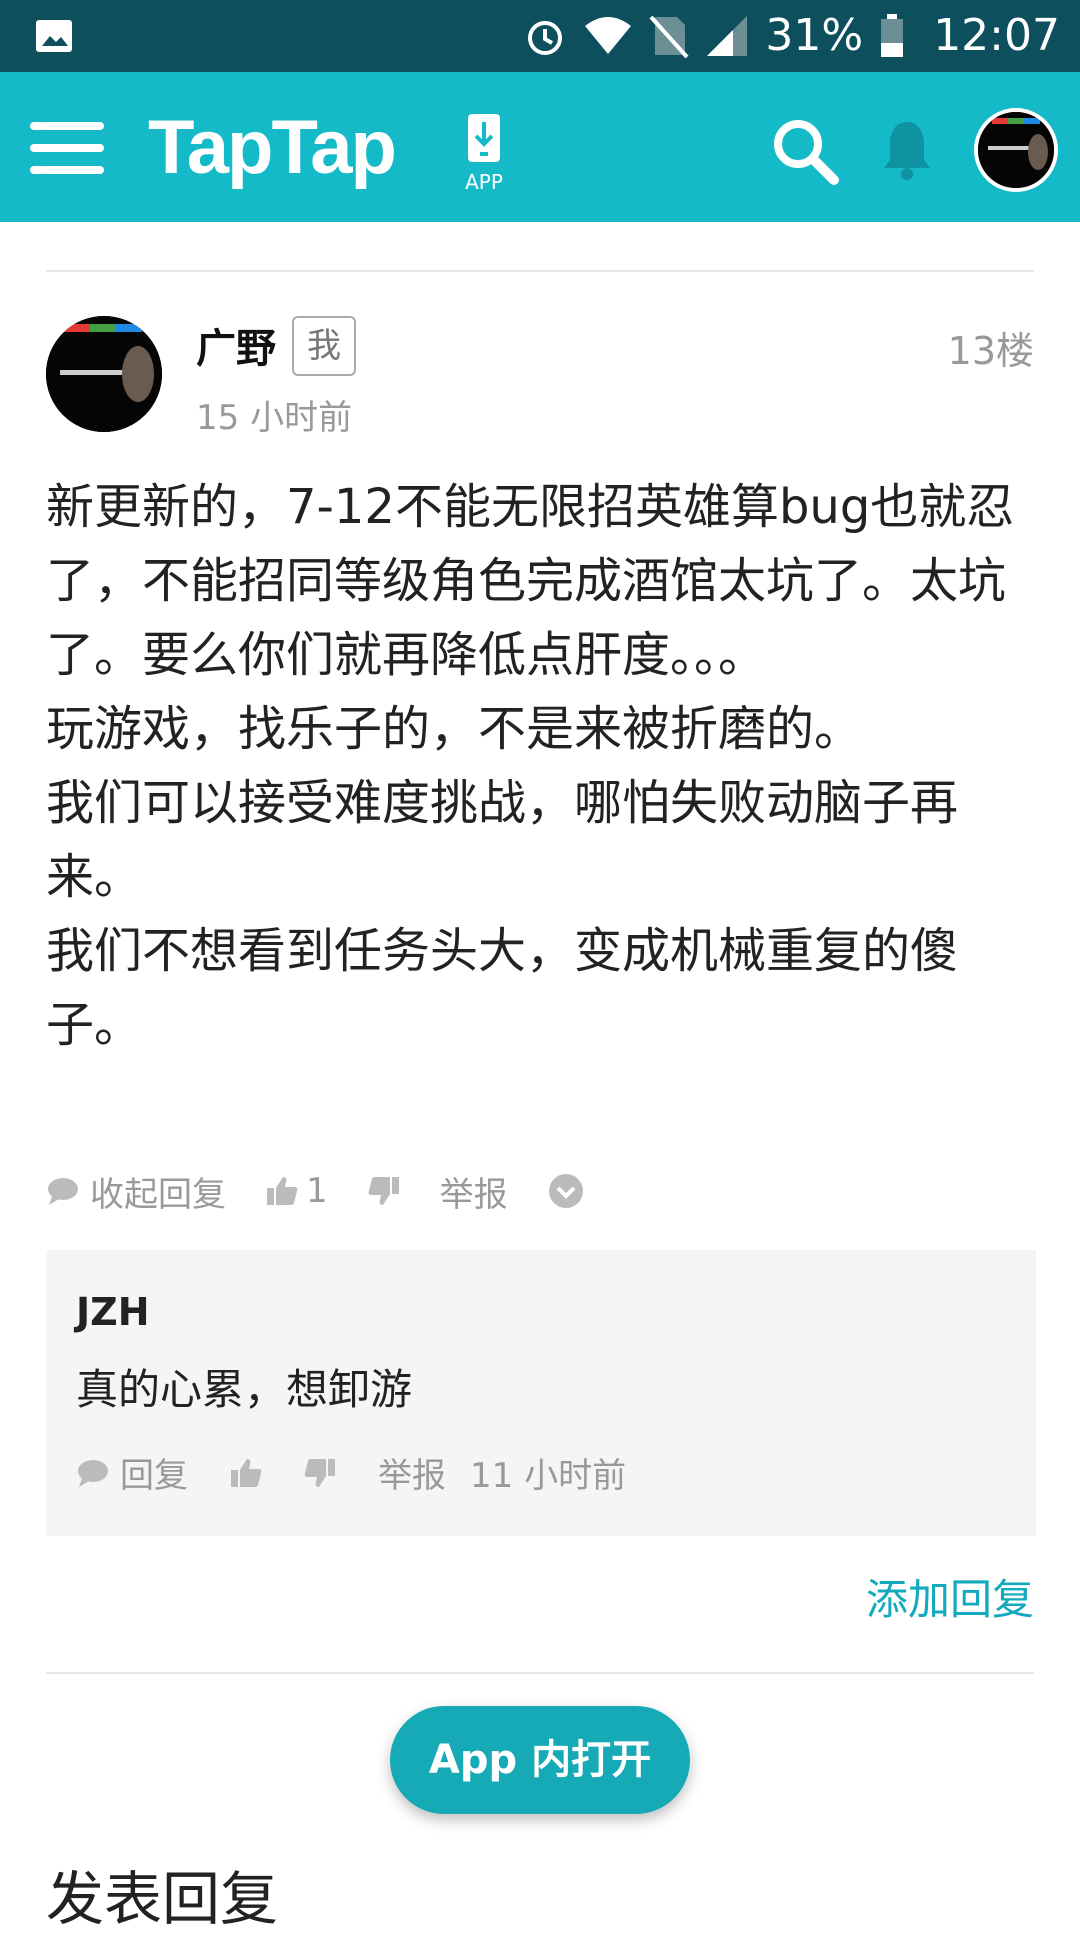 This screenshot has width=1080, height=1936. What do you see at coordinates (502, 988) in the screenshot?
I see `post-paragraph: 我们不想看到任务头大，变成机械重复的傻子。` at bounding box center [502, 988].